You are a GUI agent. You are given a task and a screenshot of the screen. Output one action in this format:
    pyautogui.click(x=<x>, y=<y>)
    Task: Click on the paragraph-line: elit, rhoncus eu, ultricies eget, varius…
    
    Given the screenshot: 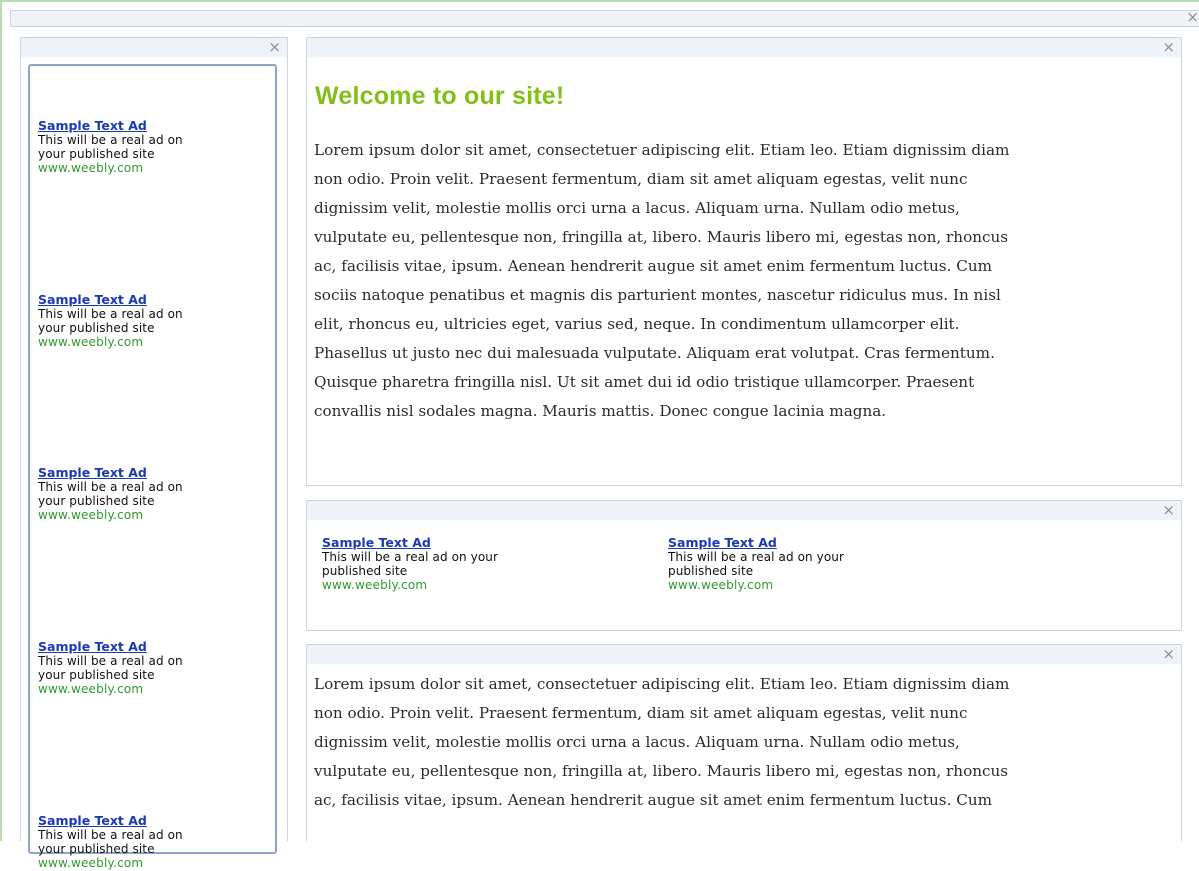 What is the action you would take?
    pyautogui.click(x=637, y=324)
    